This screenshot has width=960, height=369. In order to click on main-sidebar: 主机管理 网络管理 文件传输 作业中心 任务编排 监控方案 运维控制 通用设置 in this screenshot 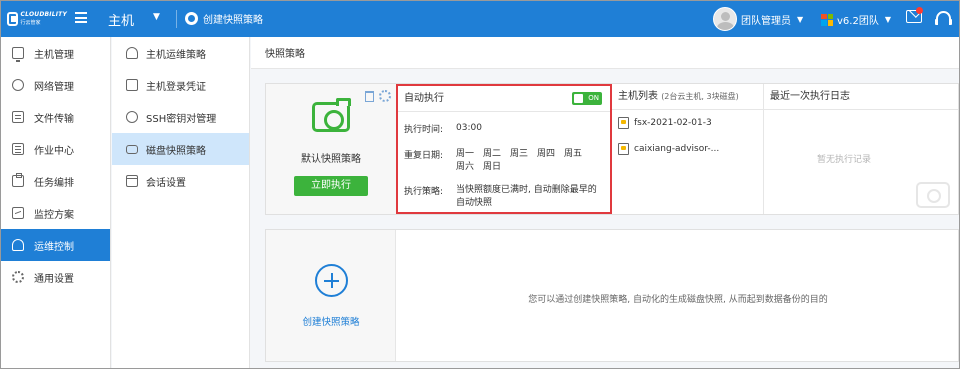, I will do `click(56, 202)`.